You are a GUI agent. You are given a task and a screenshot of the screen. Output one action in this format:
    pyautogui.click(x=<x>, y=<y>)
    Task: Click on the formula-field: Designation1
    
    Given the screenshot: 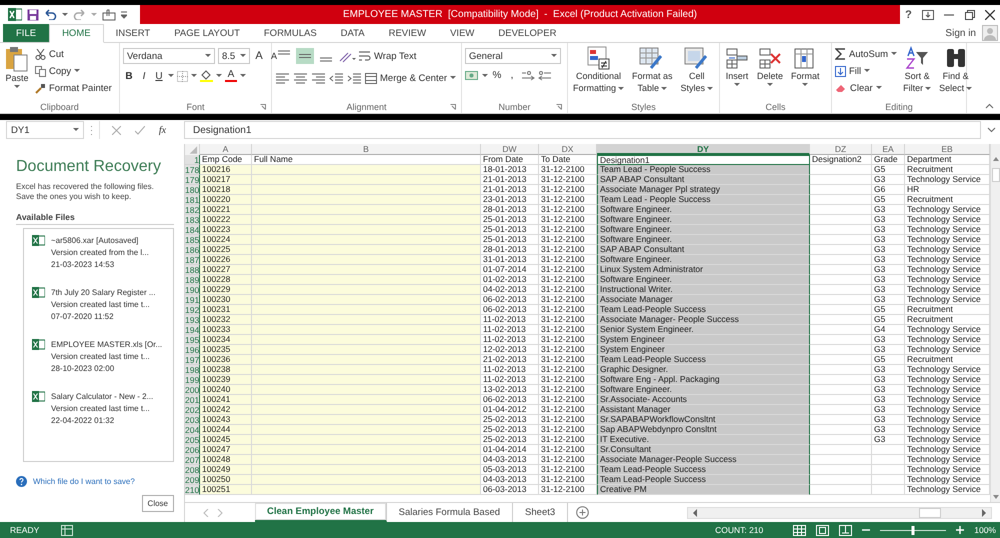 What is the action you would take?
    pyautogui.click(x=582, y=130)
    